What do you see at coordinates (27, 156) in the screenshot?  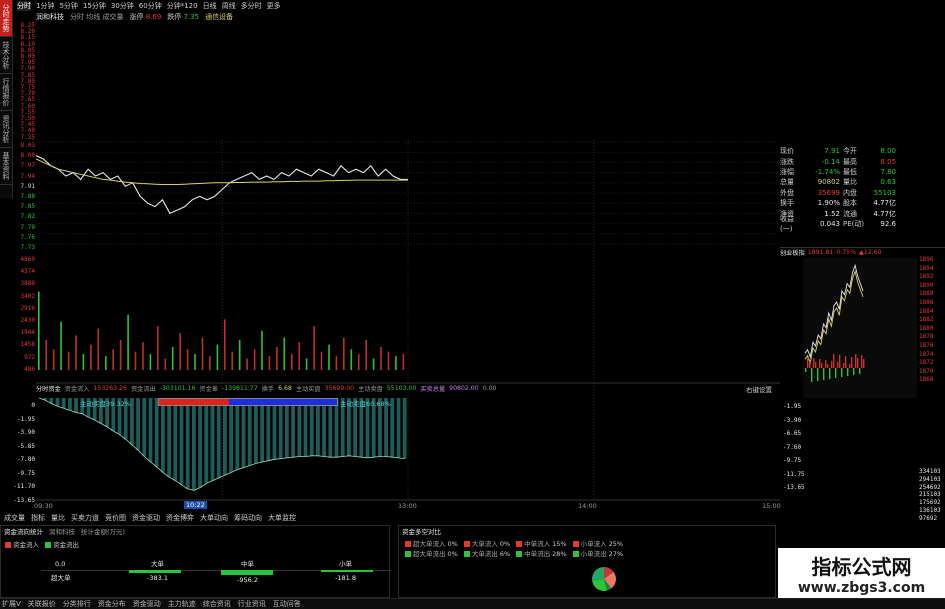 I see `axis-tick-label: 8.00` at bounding box center [27, 156].